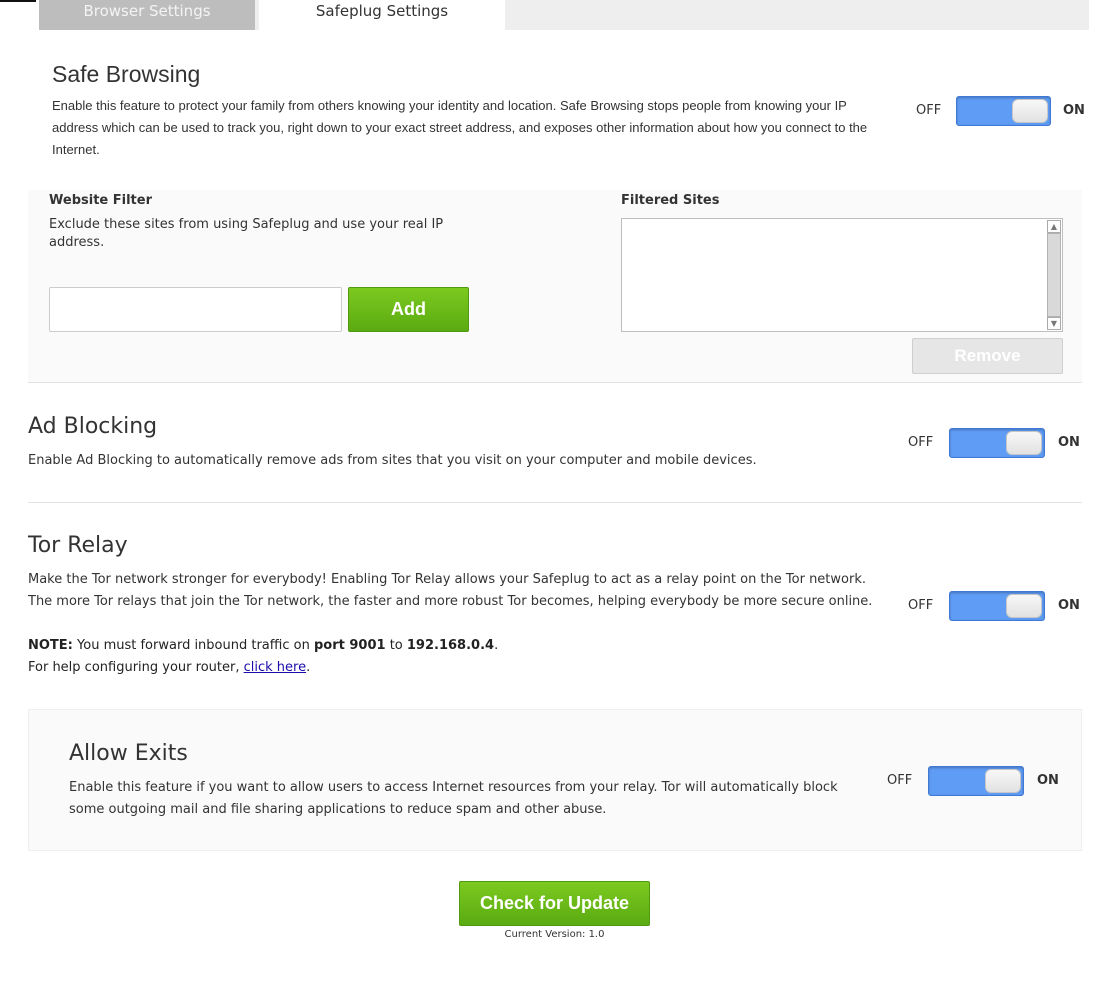 The height and width of the screenshot is (987, 1097). Describe the element at coordinates (275, 667) in the screenshot. I see `click-here-link: click here` at that location.